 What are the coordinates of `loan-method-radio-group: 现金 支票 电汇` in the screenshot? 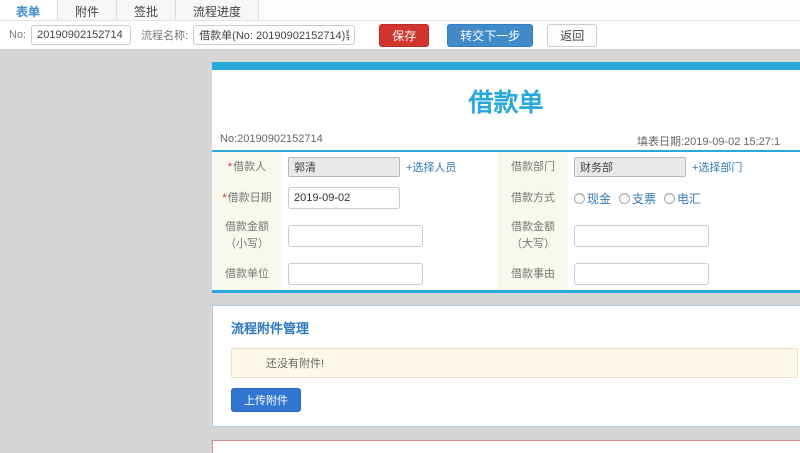 It's located at (687, 198).